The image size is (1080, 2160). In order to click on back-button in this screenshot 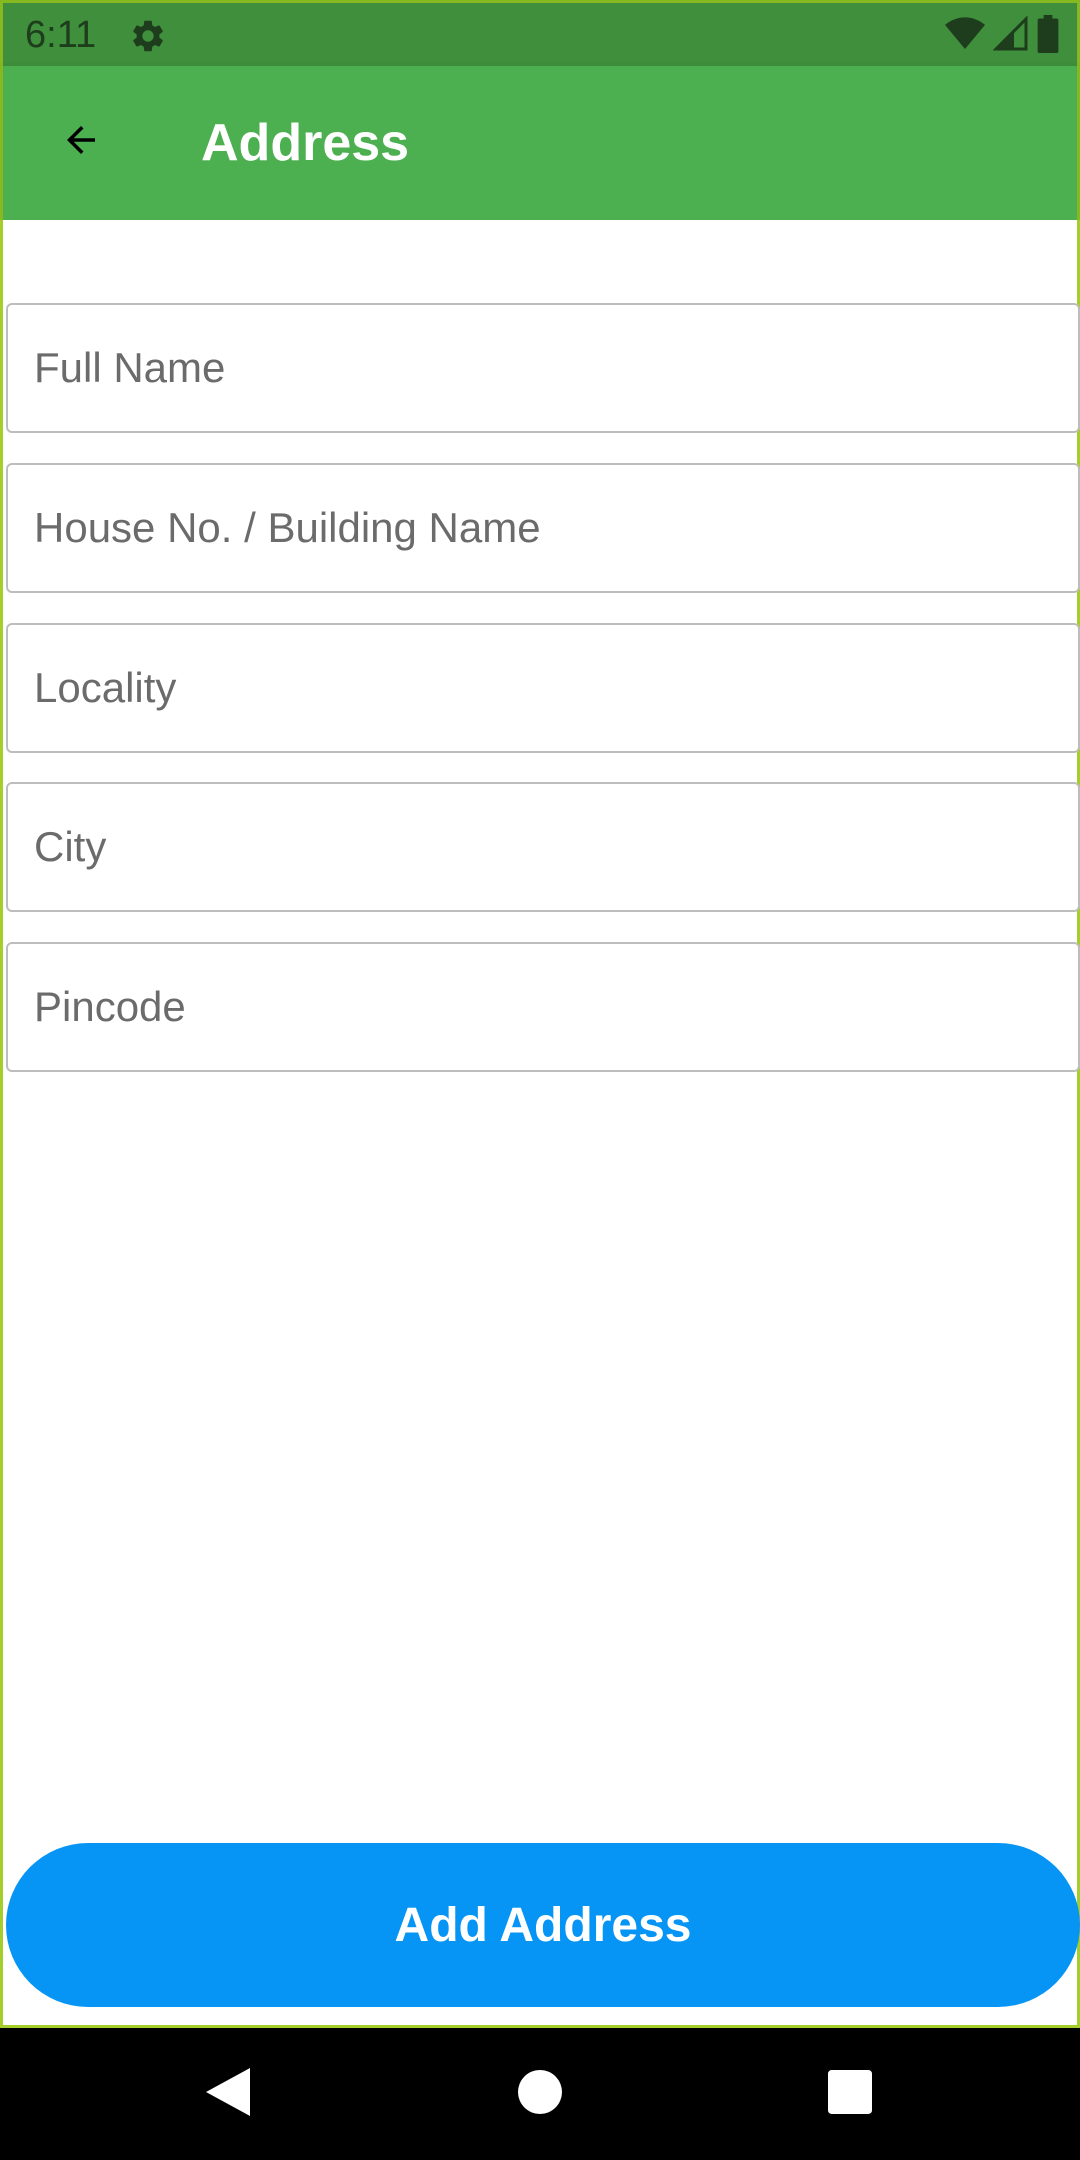, I will do `click(81, 142)`.